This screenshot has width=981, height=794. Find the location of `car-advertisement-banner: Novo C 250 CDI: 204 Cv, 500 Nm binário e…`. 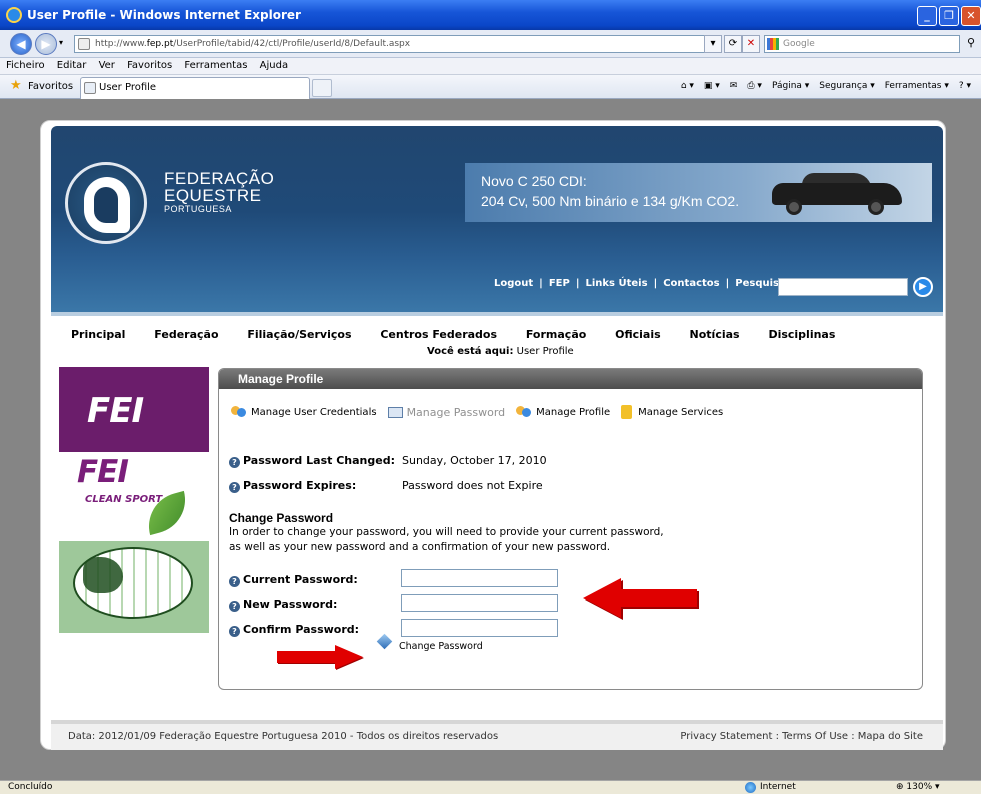

car-advertisement-banner: Novo C 250 CDI: 204 Cv, 500 Nm binário e… is located at coordinates (698, 192).